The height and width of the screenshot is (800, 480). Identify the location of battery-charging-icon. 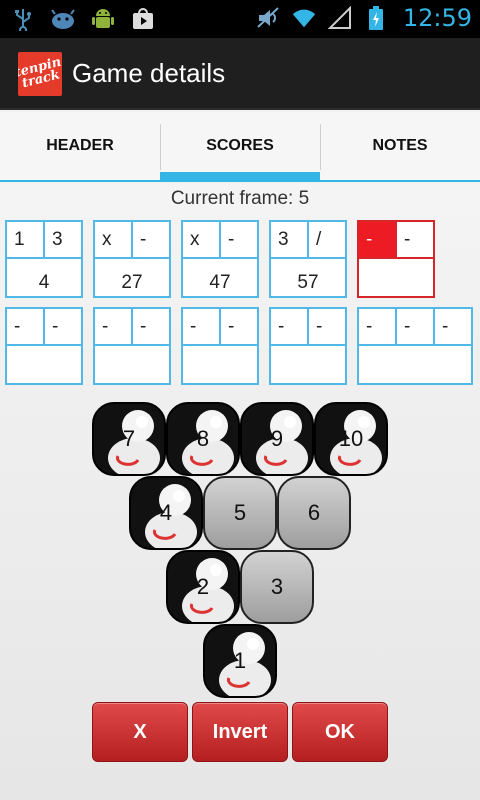
(376, 18).